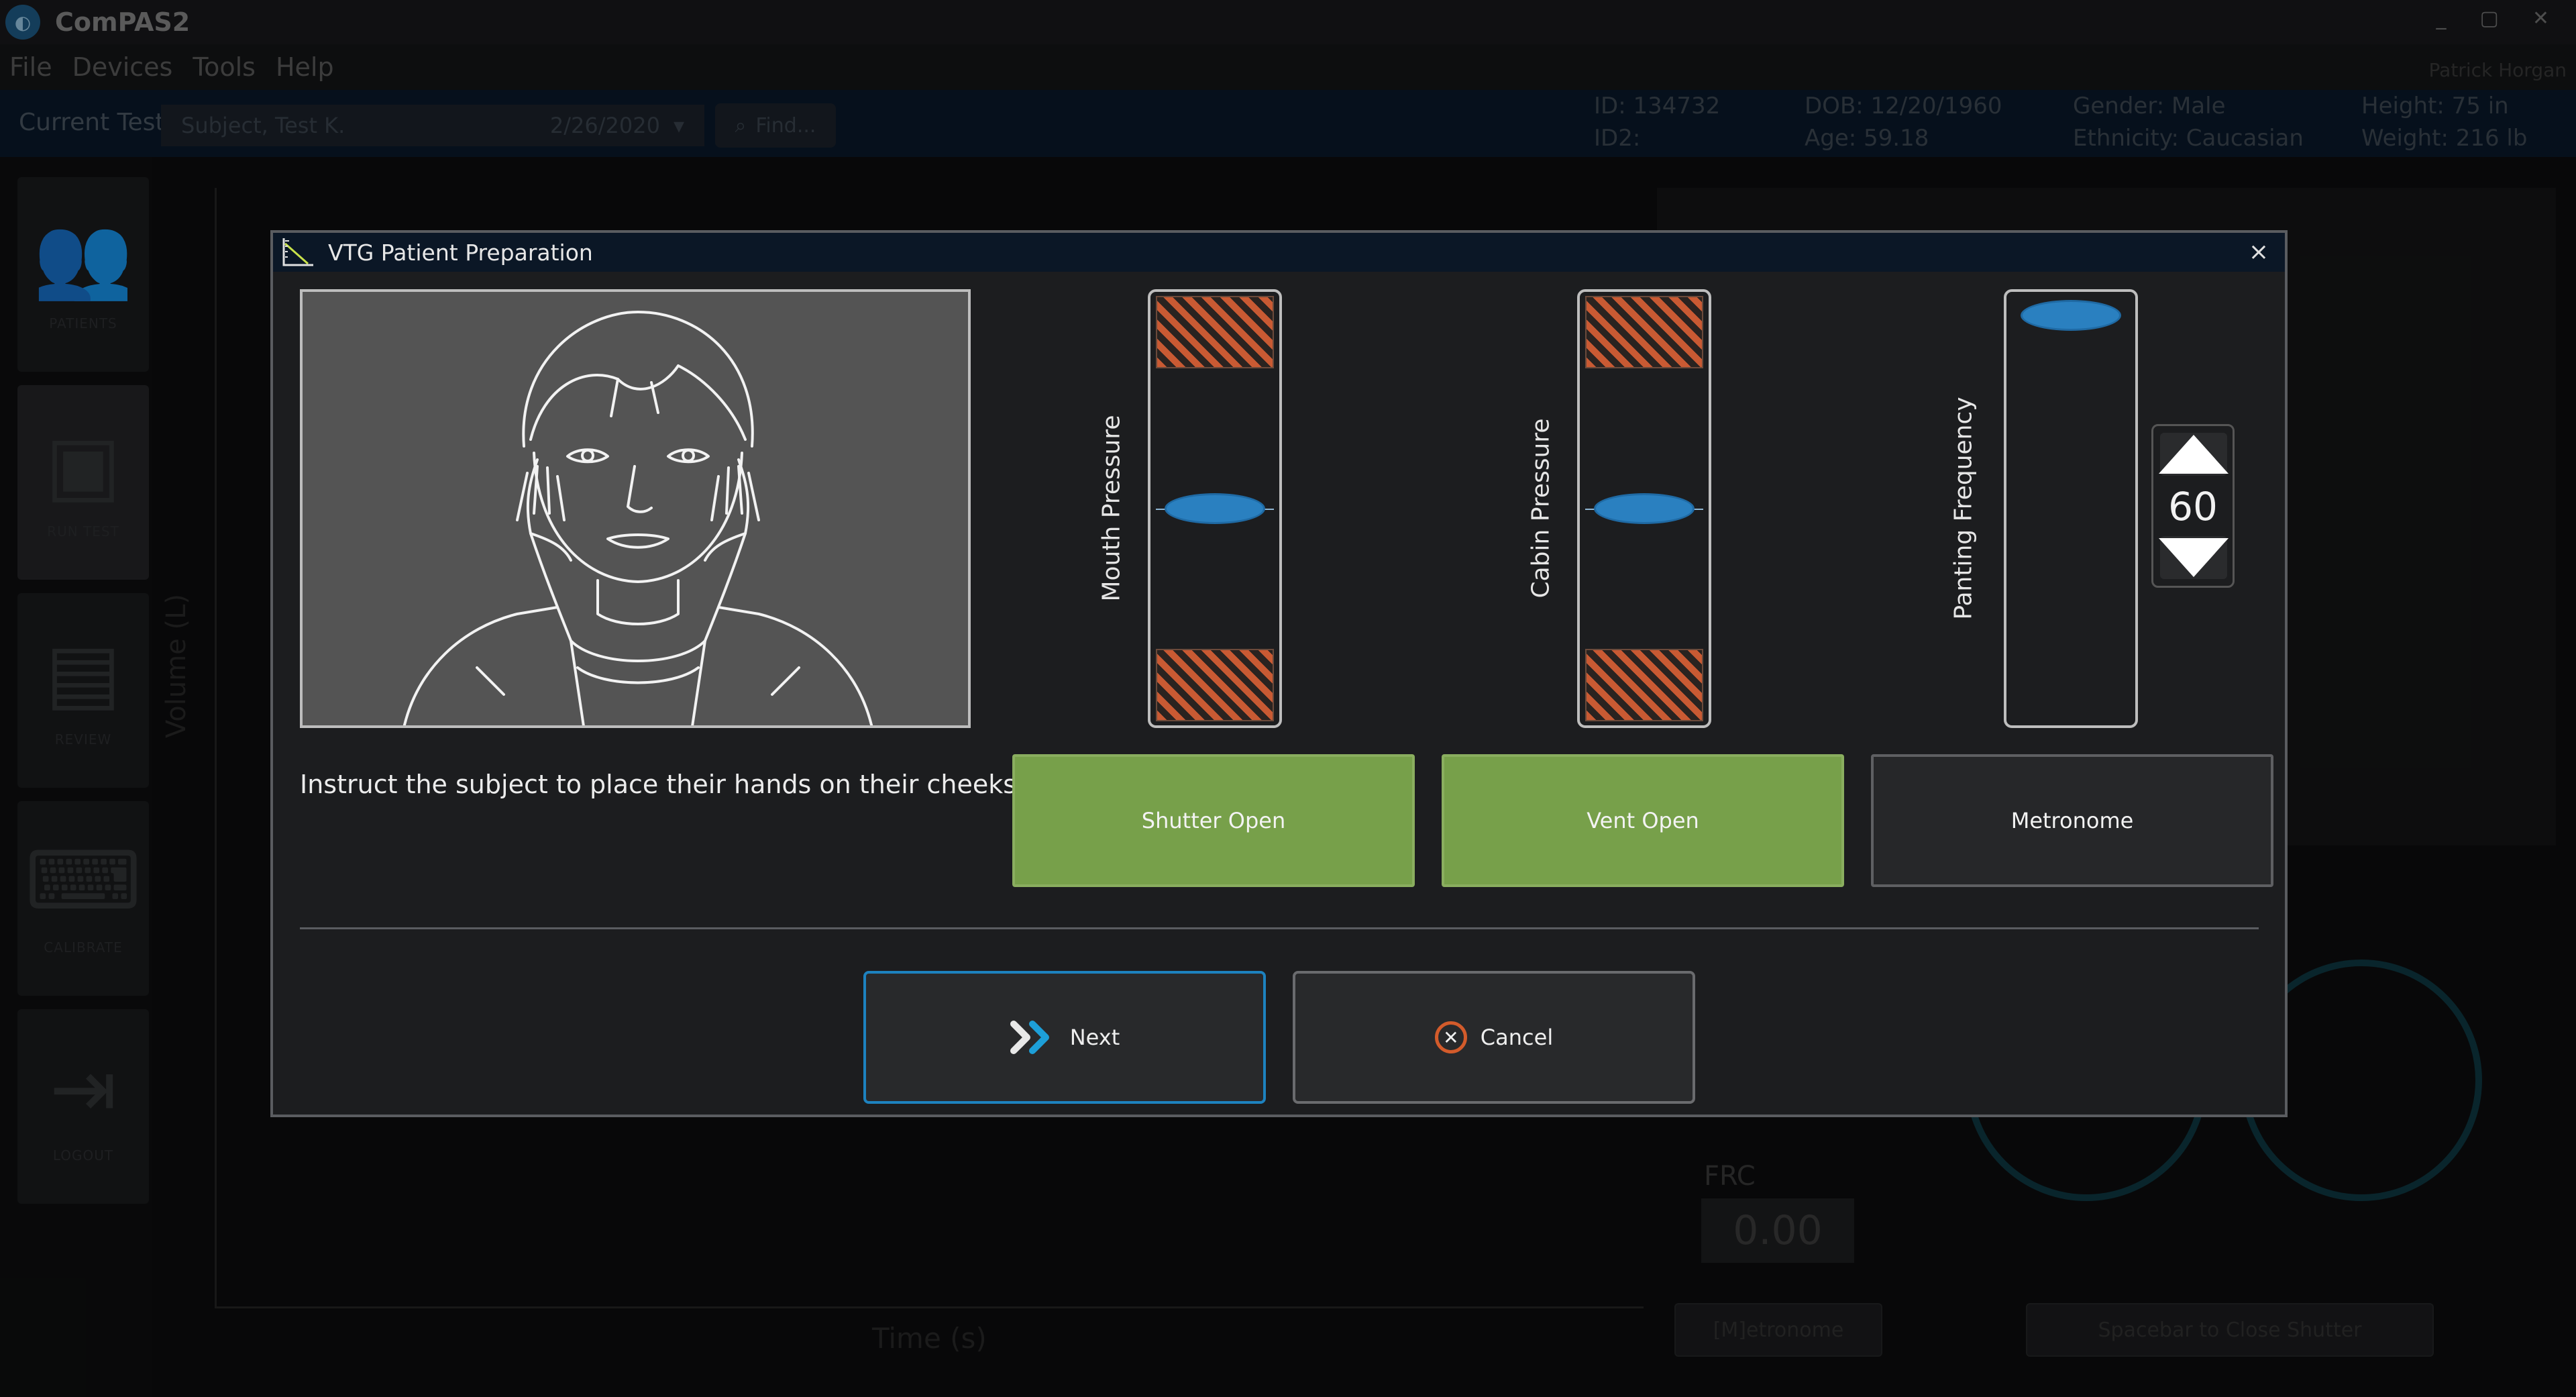 The height and width of the screenshot is (1397, 2576). I want to click on triangle-up-icon, so click(2194, 454).